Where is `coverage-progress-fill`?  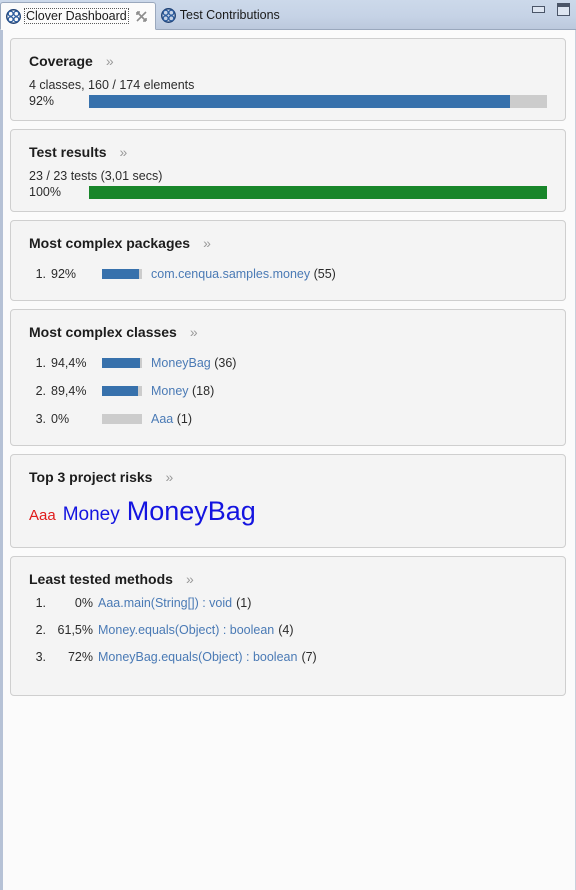
coverage-progress-fill is located at coordinates (300, 101).